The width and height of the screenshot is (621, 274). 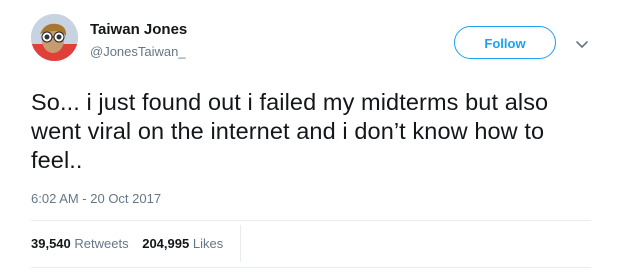 What do you see at coordinates (96, 198) in the screenshot?
I see `tweet-timestamp: 6:02 AM - 20 Oct 2017` at bounding box center [96, 198].